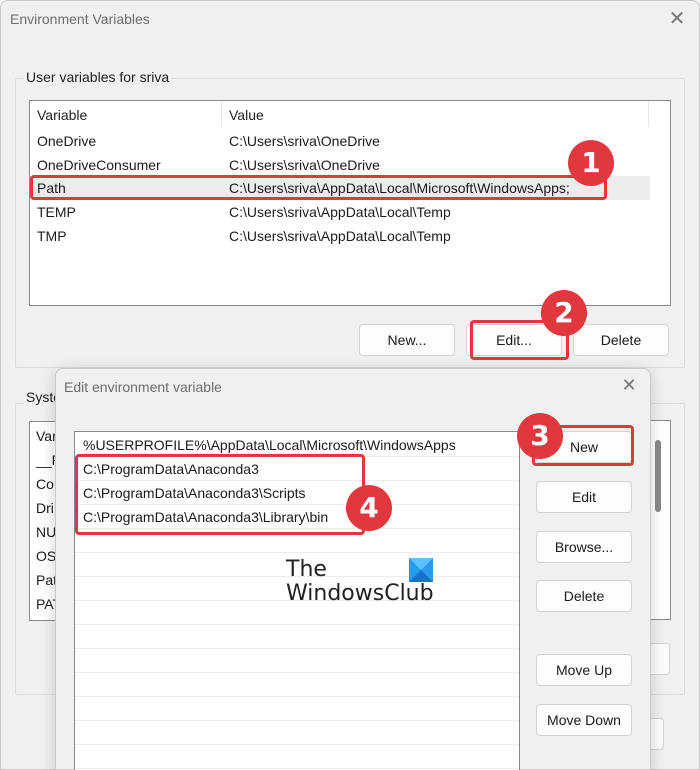 The width and height of the screenshot is (700, 770). What do you see at coordinates (46, 436) in the screenshot?
I see `column-variable: Var` at bounding box center [46, 436].